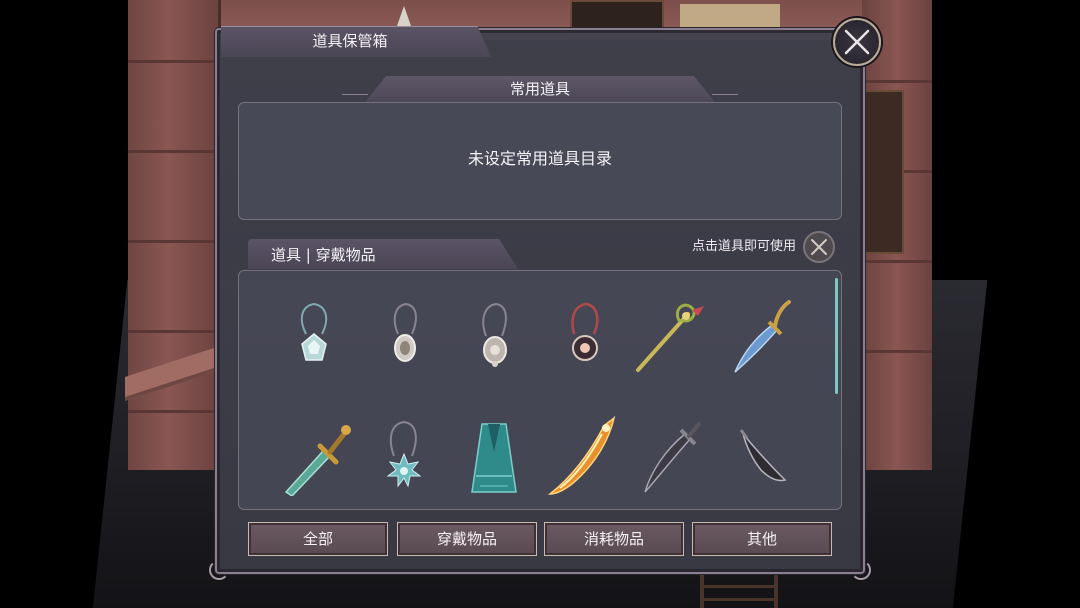 Image resolution: width=1080 pixels, height=608 pixels. I want to click on silver-oval-pendant-icon, so click(405, 332).